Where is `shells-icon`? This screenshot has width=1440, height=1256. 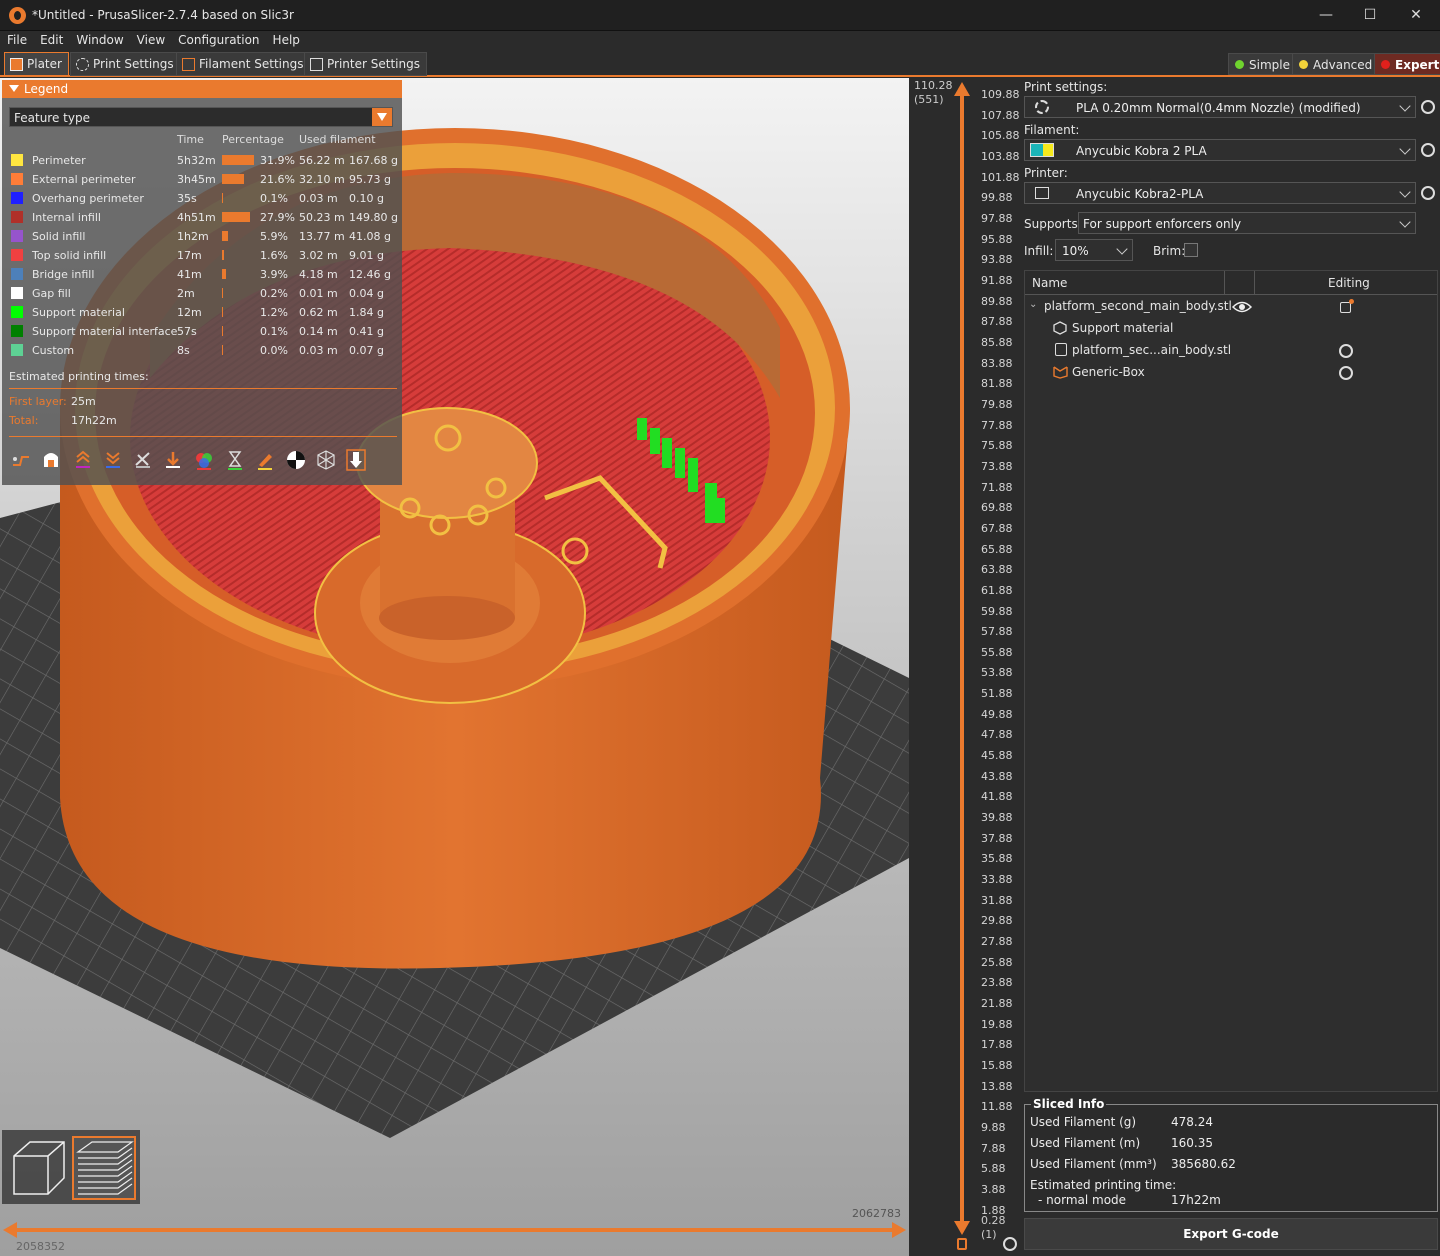
shells-icon is located at coordinates (326, 460).